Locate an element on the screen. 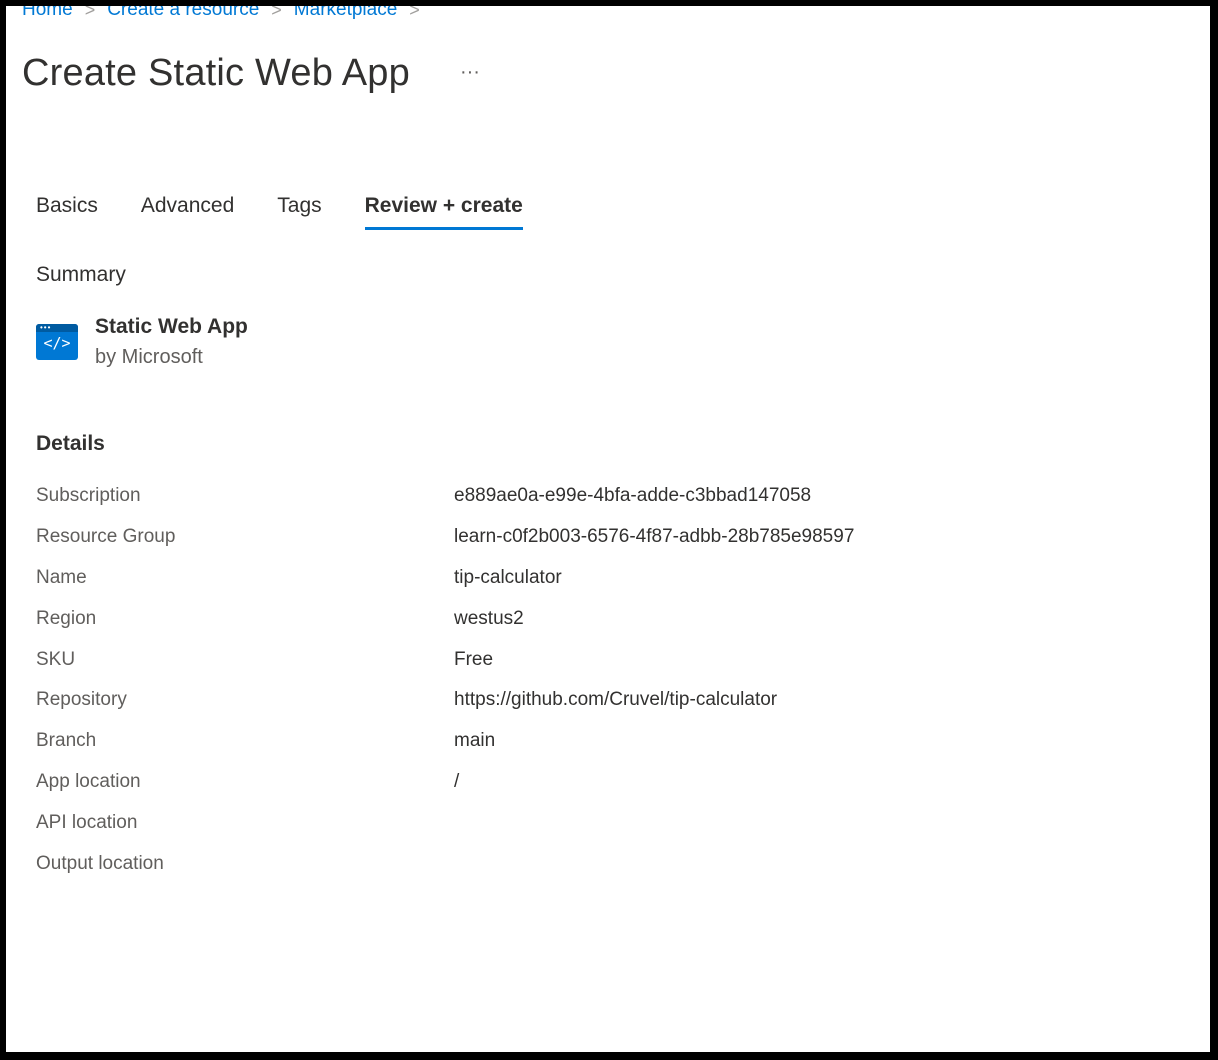  breadcrumb: Home > Create a resource > Marketplace > is located at coordinates (227, 15).